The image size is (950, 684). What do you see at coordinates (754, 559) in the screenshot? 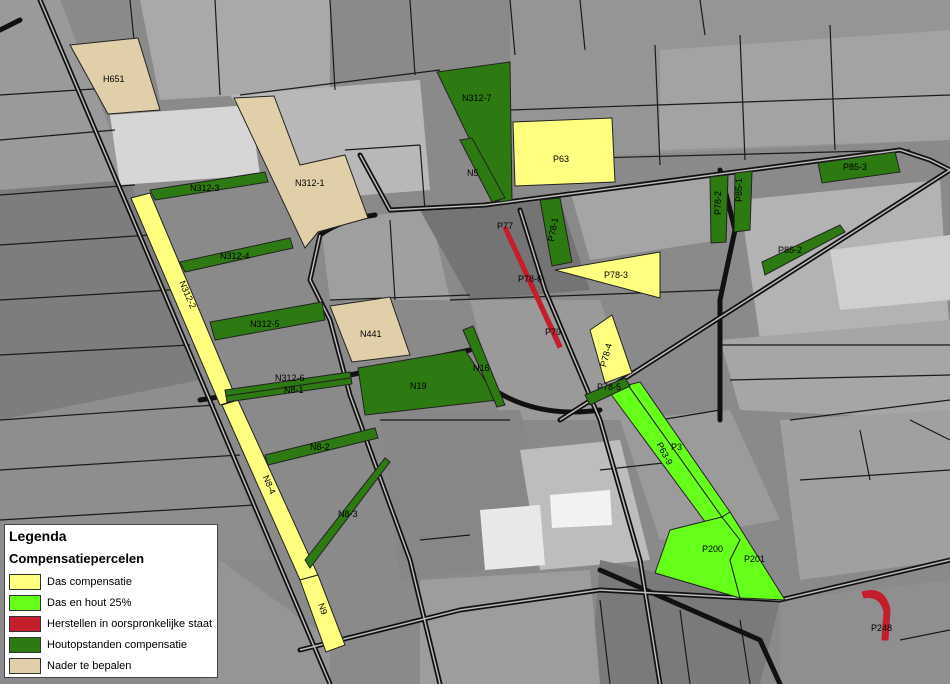
I see `label-P201: P201` at bounding box center [754, 559].